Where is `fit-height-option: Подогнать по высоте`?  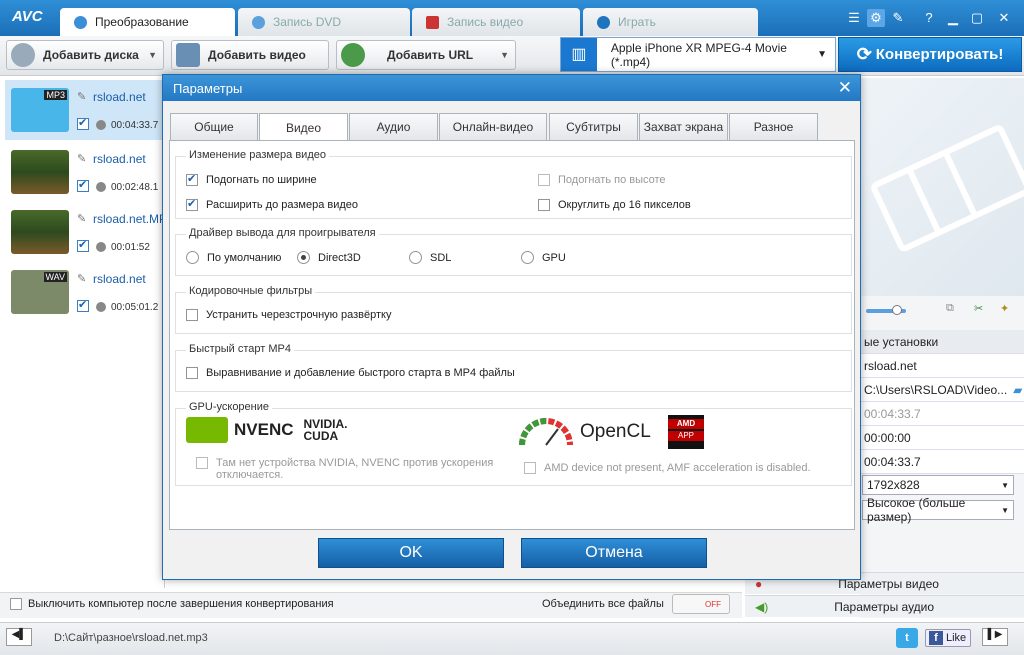
fit-height-option: Подогнать по высоте is located at coordinates (602, 180).